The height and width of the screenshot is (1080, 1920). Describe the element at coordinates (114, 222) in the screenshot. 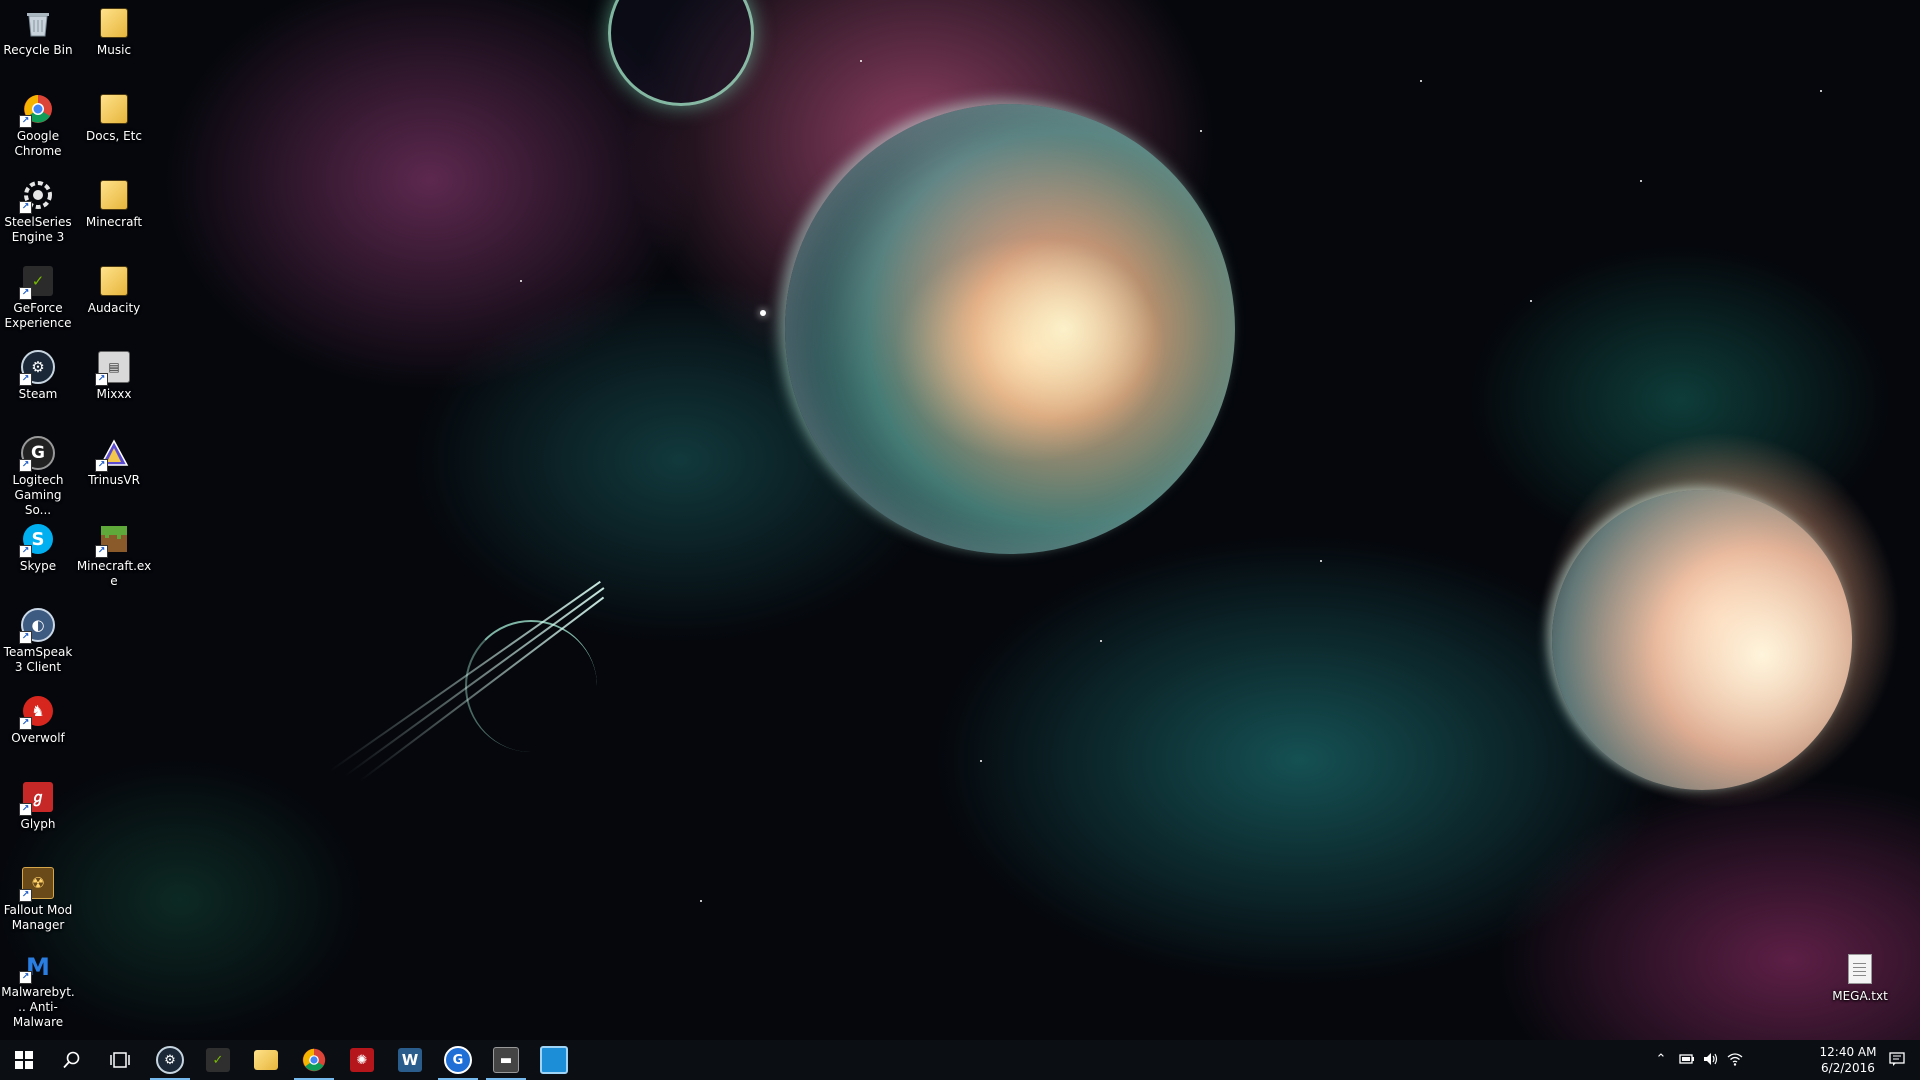

I see `desktop-icon-label: Minecraft` at that location.